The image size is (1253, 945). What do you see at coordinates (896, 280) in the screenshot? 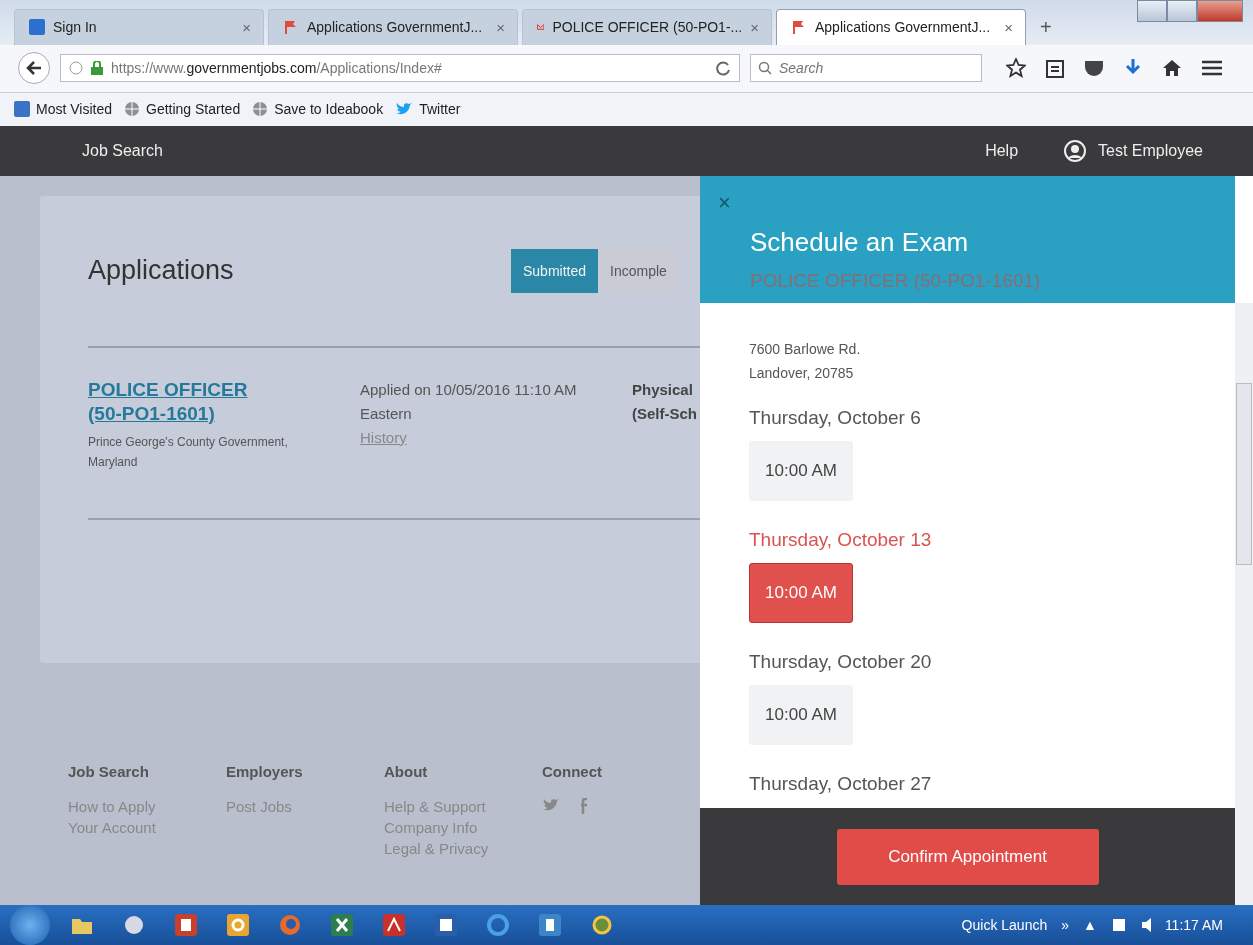
I see `job-subtitle: POLICE OFFICER (50-PO1-1601)` at bounding box center [896, 280].